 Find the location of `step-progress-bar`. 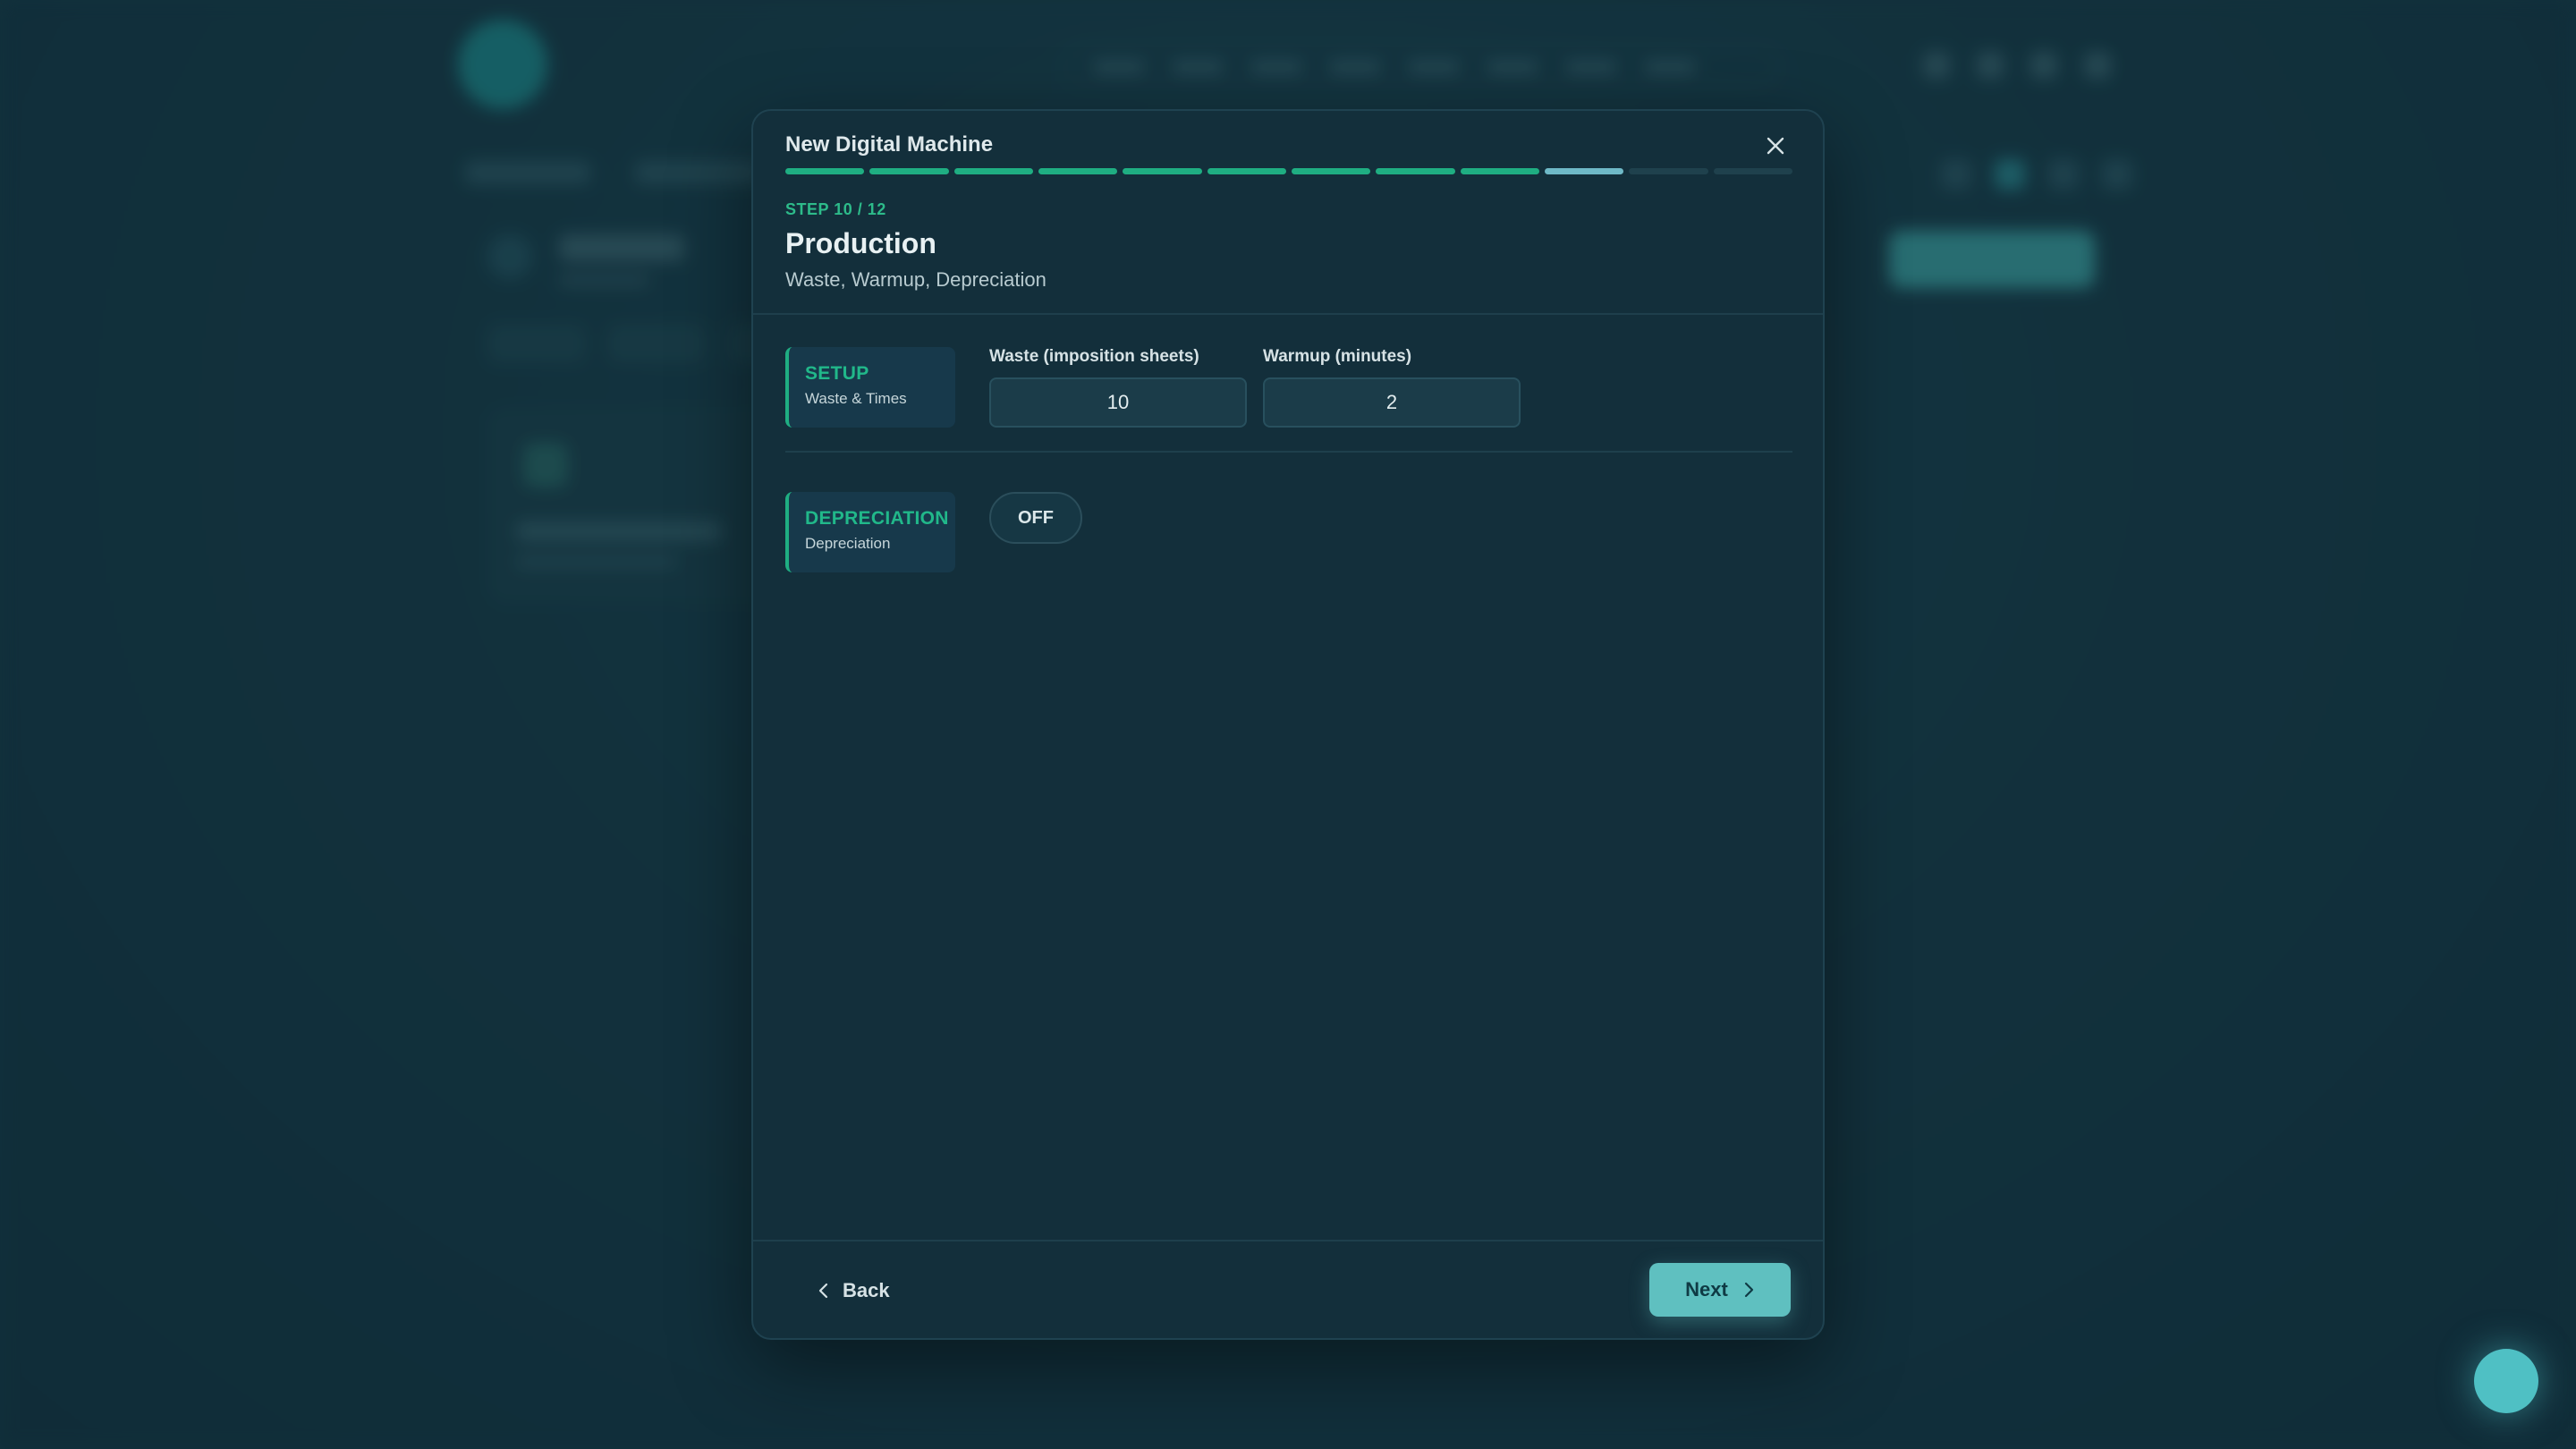

step-progress-bar is located at coordinates (1288, 171).